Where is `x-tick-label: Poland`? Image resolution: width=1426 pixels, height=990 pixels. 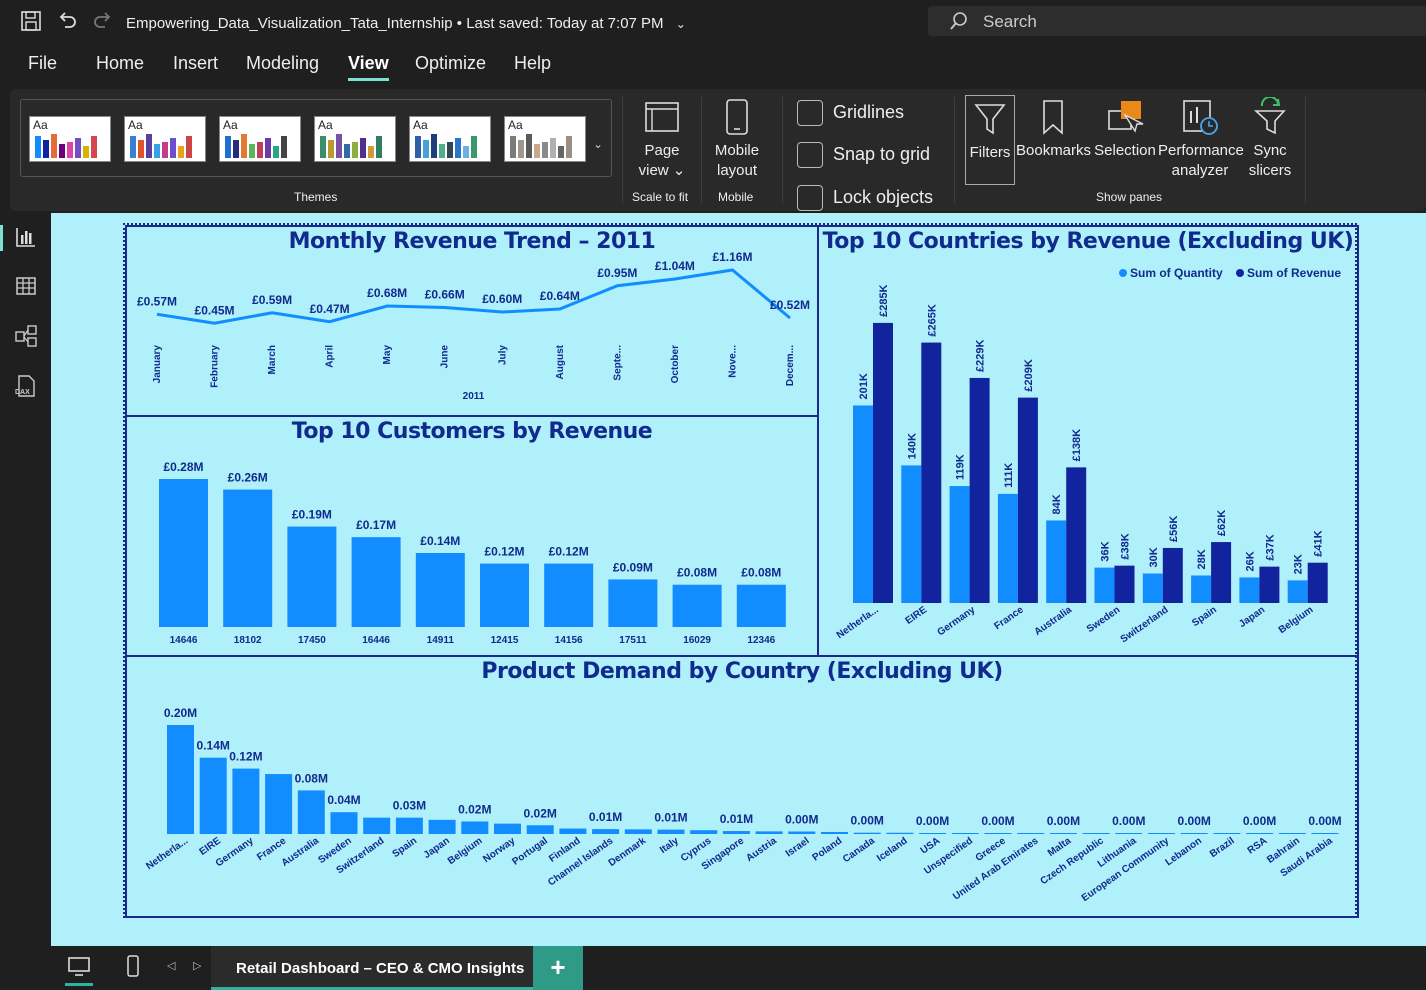
x-tick-label: Poland is located at coordinates (828, 849).